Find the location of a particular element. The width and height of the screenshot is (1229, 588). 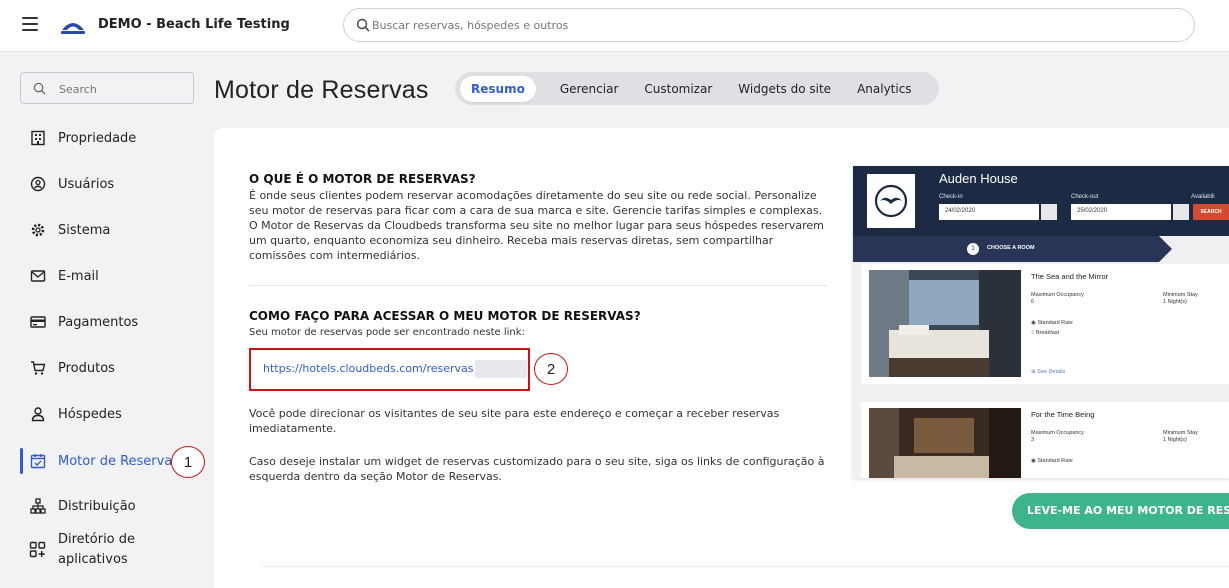

sidebar-item-label: Motor de Reservas is located at coordinates (119, 461).